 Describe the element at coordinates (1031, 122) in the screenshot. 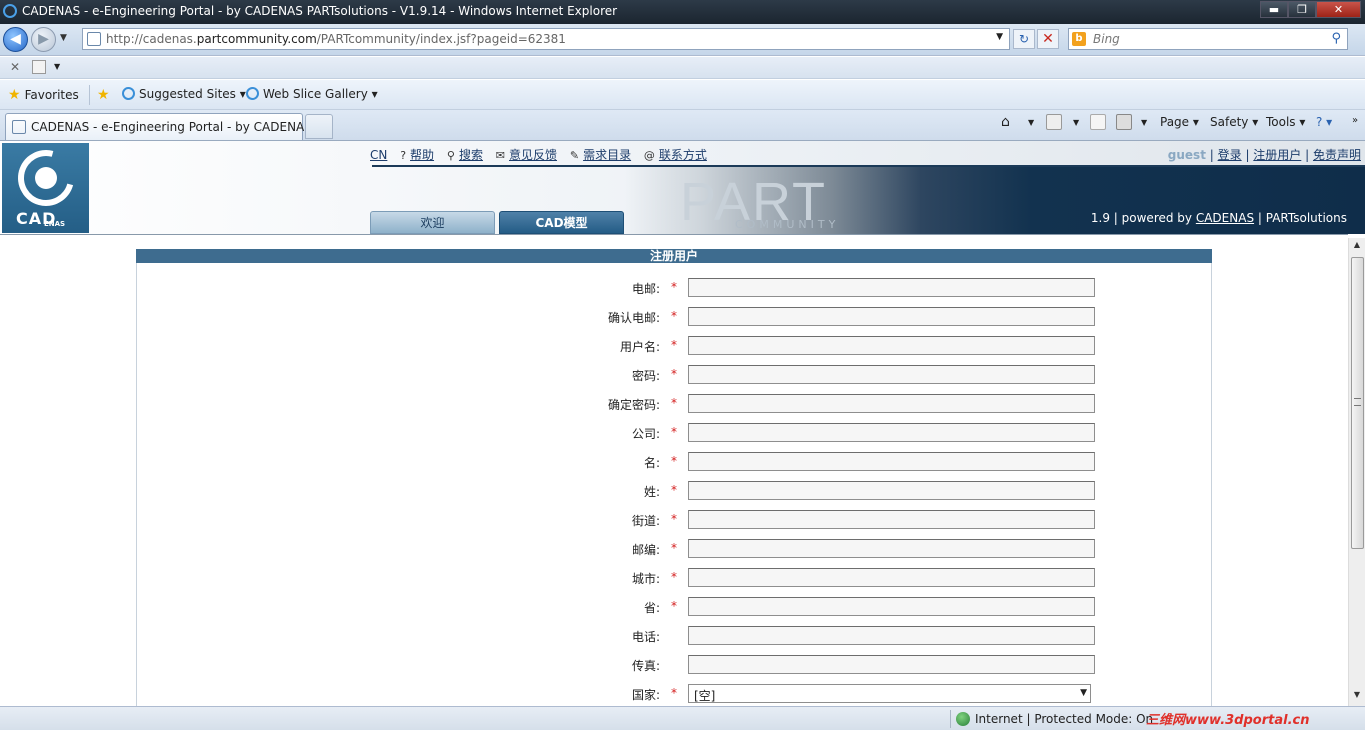

I see `home-dropdown-icon: ▼` at that location.